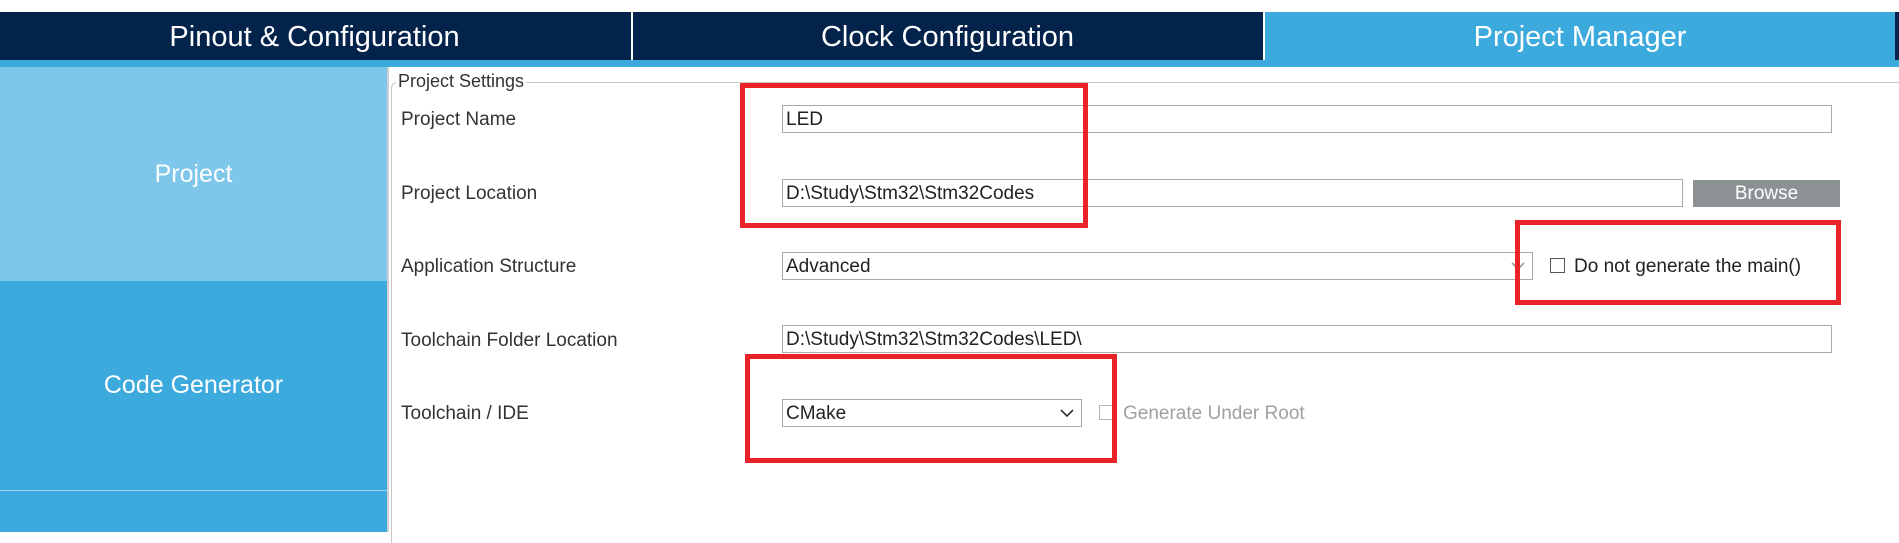 The width and height of the screenshot is (1899, 543). Describe the element at coordinates (461, 81) in the screenshot. I see `project-settings-legend: Project Settings` at that location.